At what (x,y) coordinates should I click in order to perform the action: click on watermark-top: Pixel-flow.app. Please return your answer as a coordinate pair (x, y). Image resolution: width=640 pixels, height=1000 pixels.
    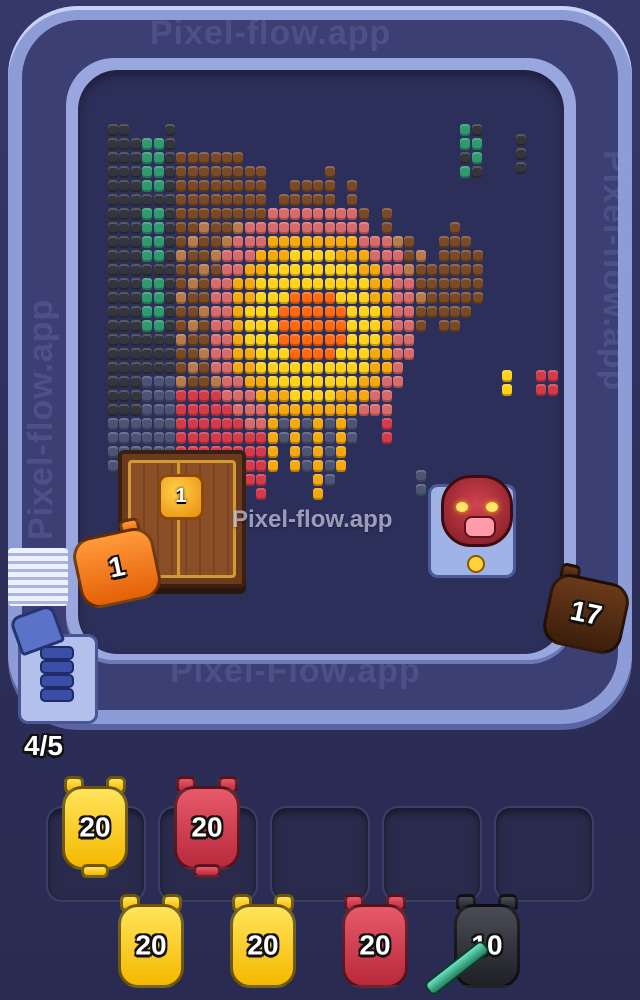
    Looking at the image, I should click on (271, 33).